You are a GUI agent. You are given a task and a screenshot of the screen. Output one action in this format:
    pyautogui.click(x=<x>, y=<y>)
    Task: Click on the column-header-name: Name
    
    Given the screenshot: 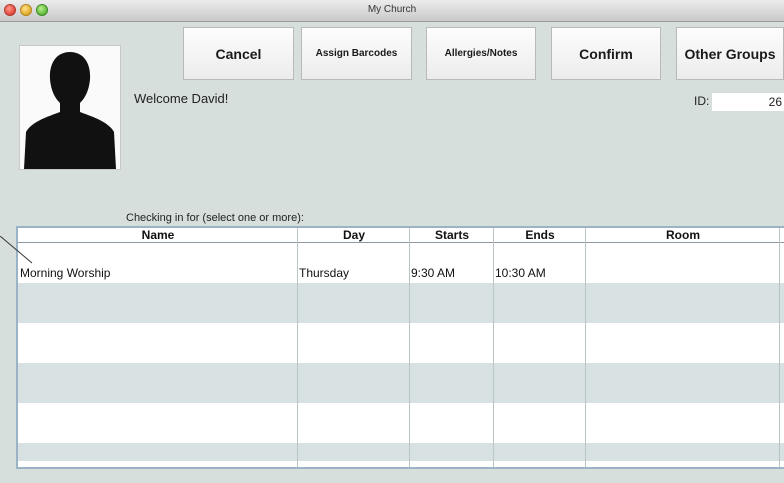 What is the action you would take?
    pyautogui.click(x=158, y=235)
    